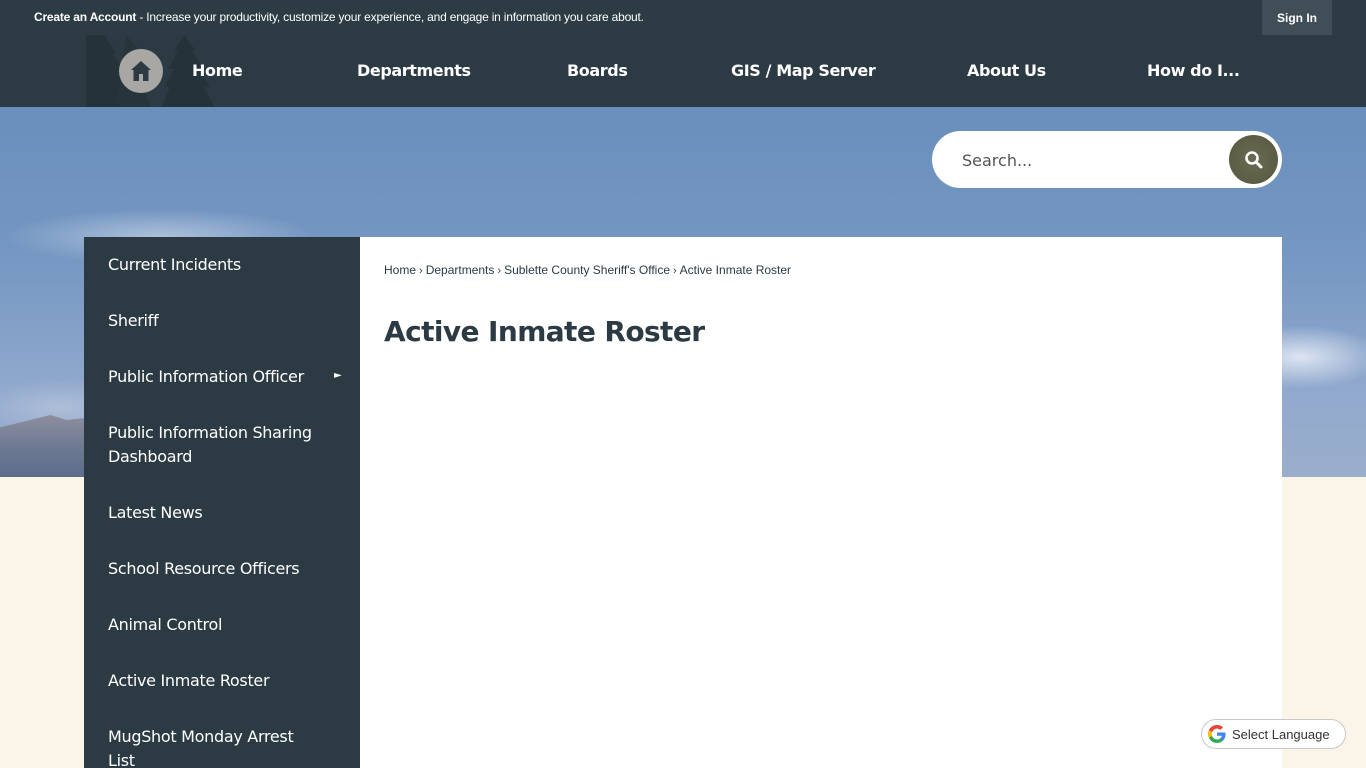 This screenshot has width=1366, height=768. Describe the element at coordinates (223, 625) in the screenshot. I see `sidebar-item-animal-control: Animal Control` at that location.